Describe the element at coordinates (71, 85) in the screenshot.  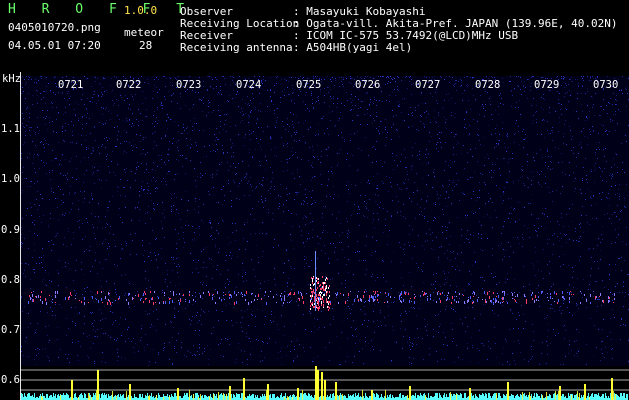
I see `time-tick: 0721` at that location.